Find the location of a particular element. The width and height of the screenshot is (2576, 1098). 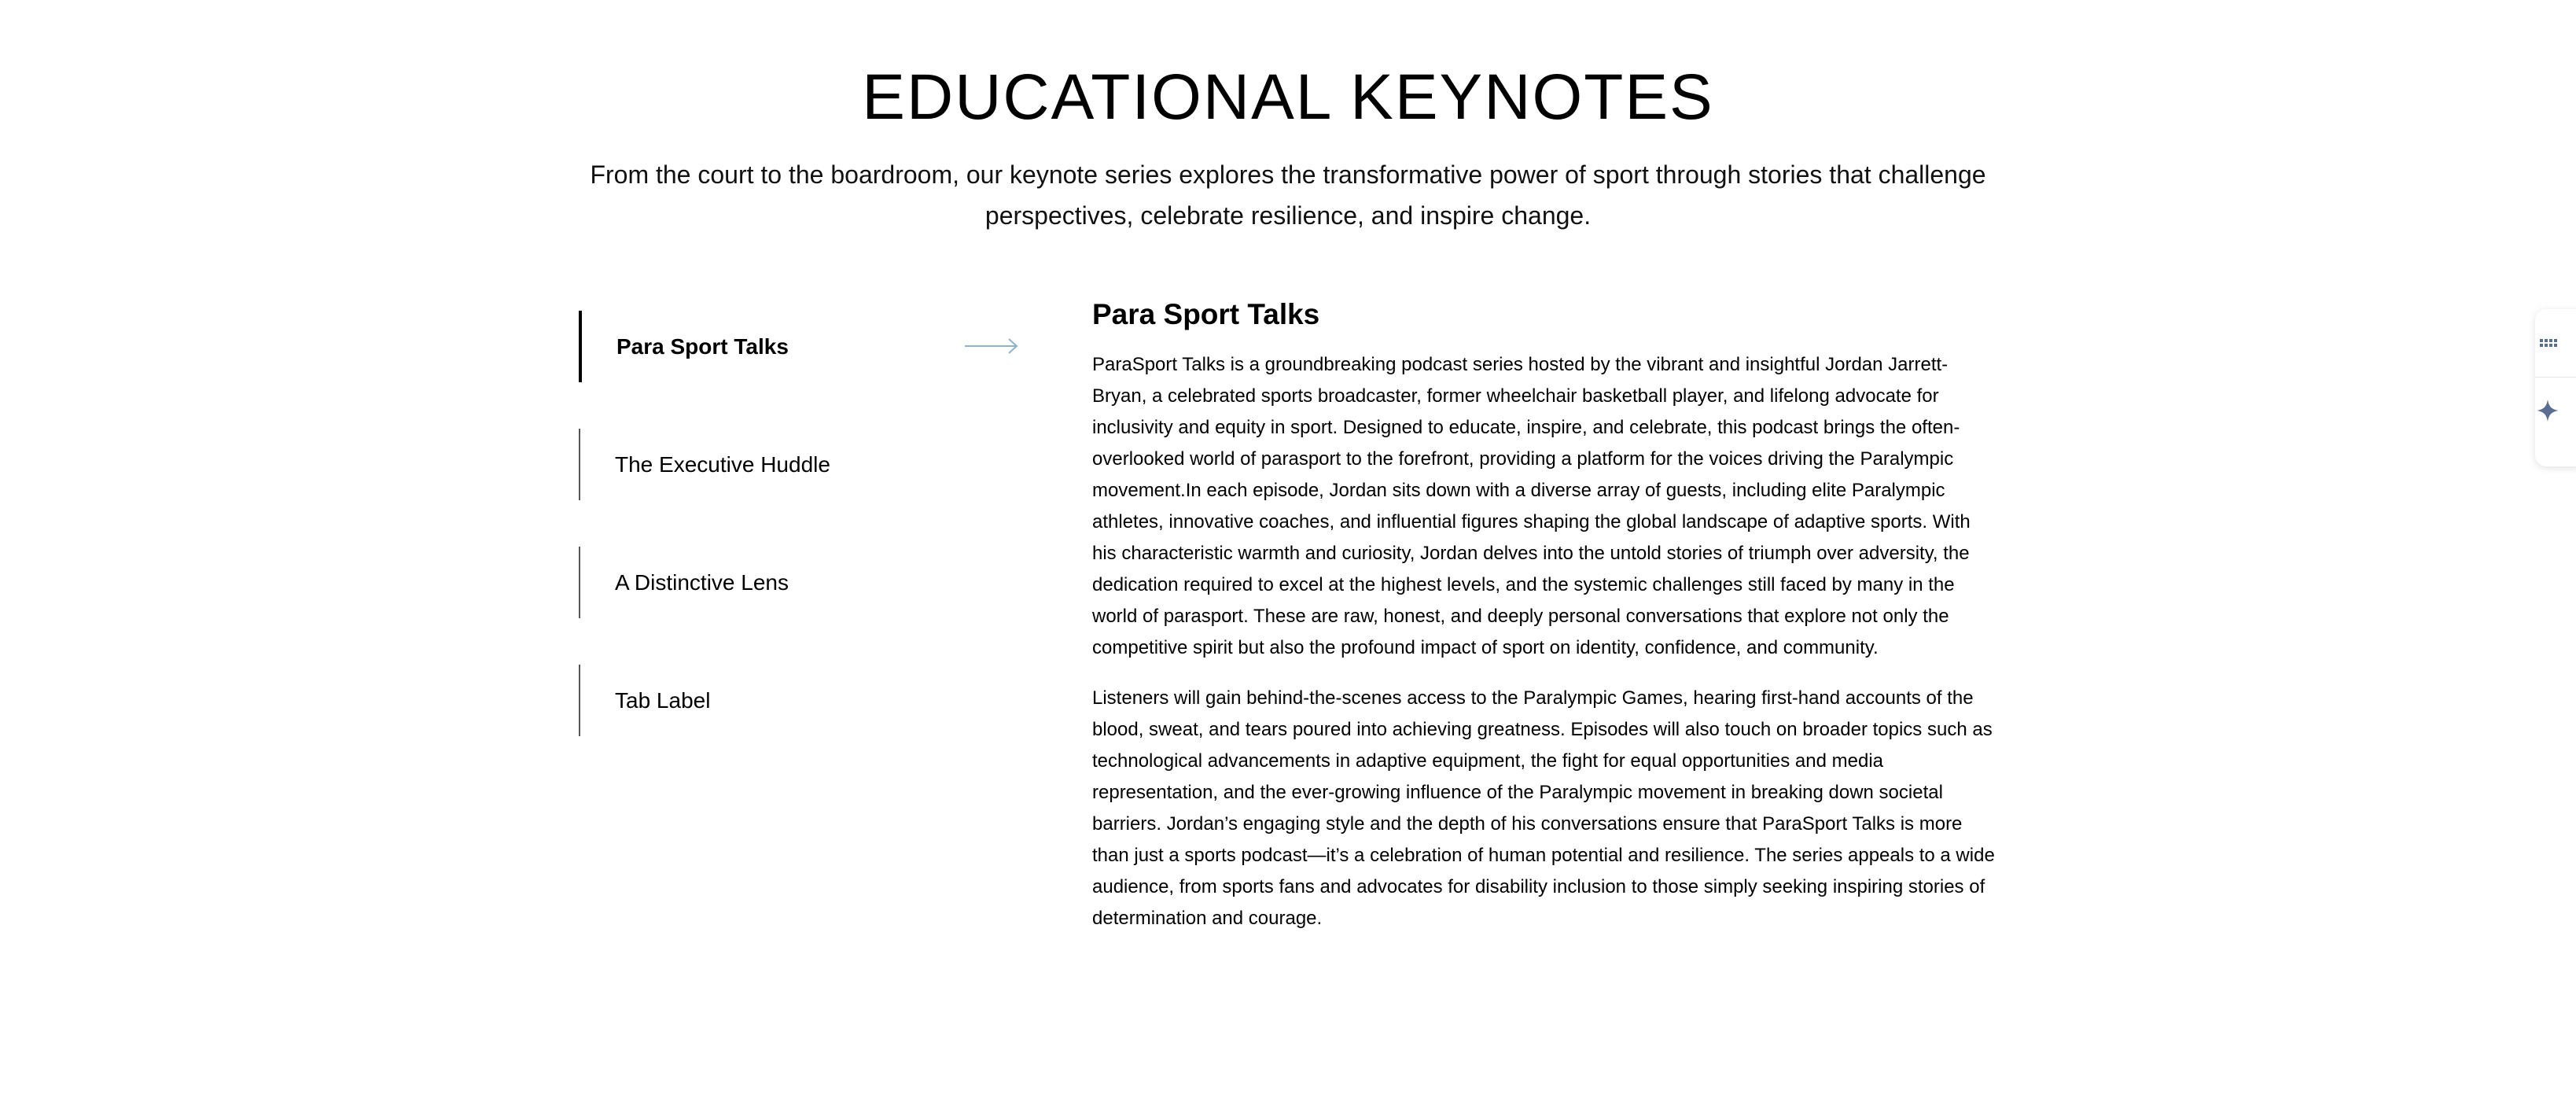

grid-dots-icon is located at coordinates (2548, 343).